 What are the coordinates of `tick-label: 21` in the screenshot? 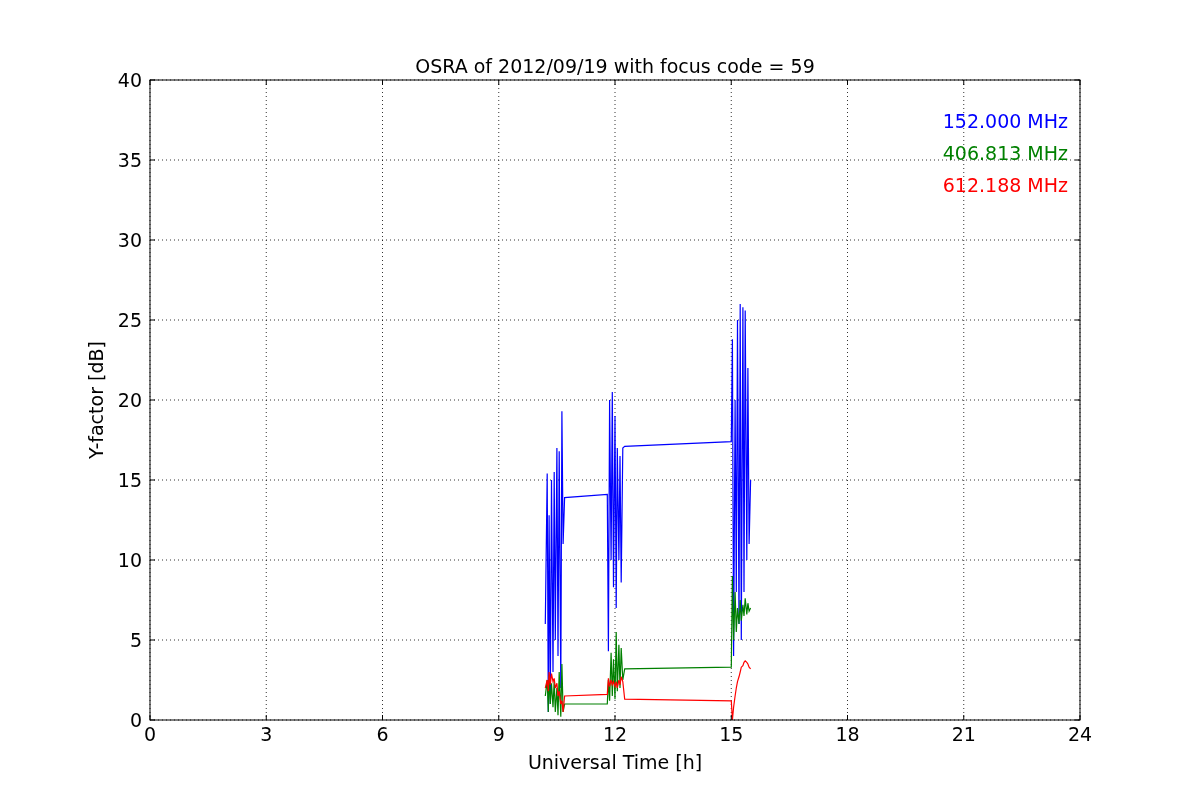 It's located at (963, 734).